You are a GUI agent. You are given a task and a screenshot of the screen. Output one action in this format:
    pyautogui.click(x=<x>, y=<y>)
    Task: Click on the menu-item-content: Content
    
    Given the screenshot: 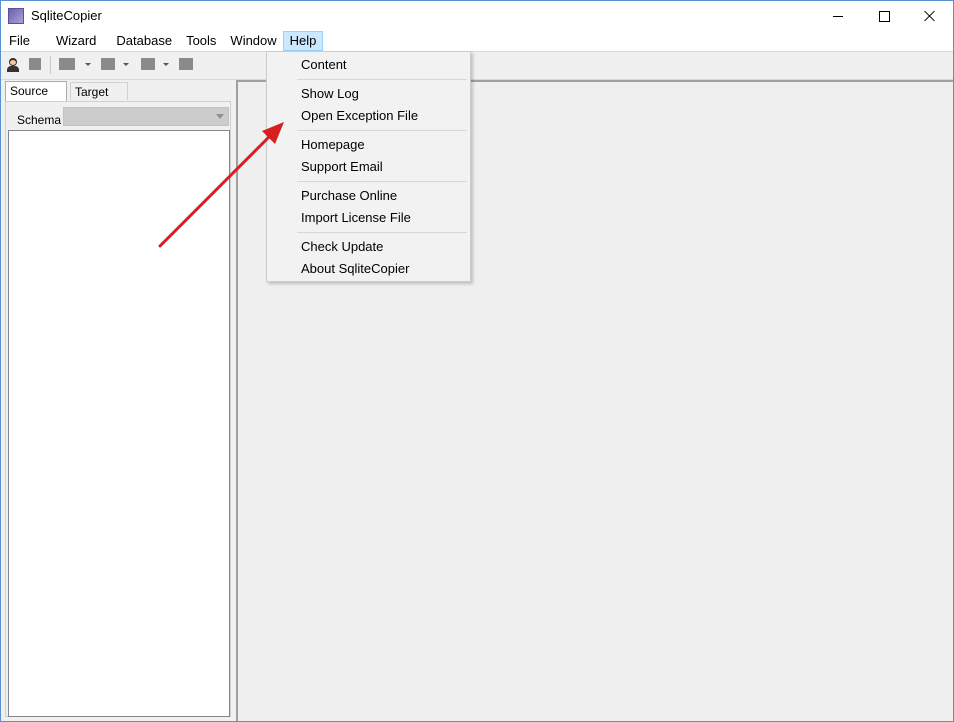 What is the action you would take?
    pyautogui.click(x=324, y=65)
    